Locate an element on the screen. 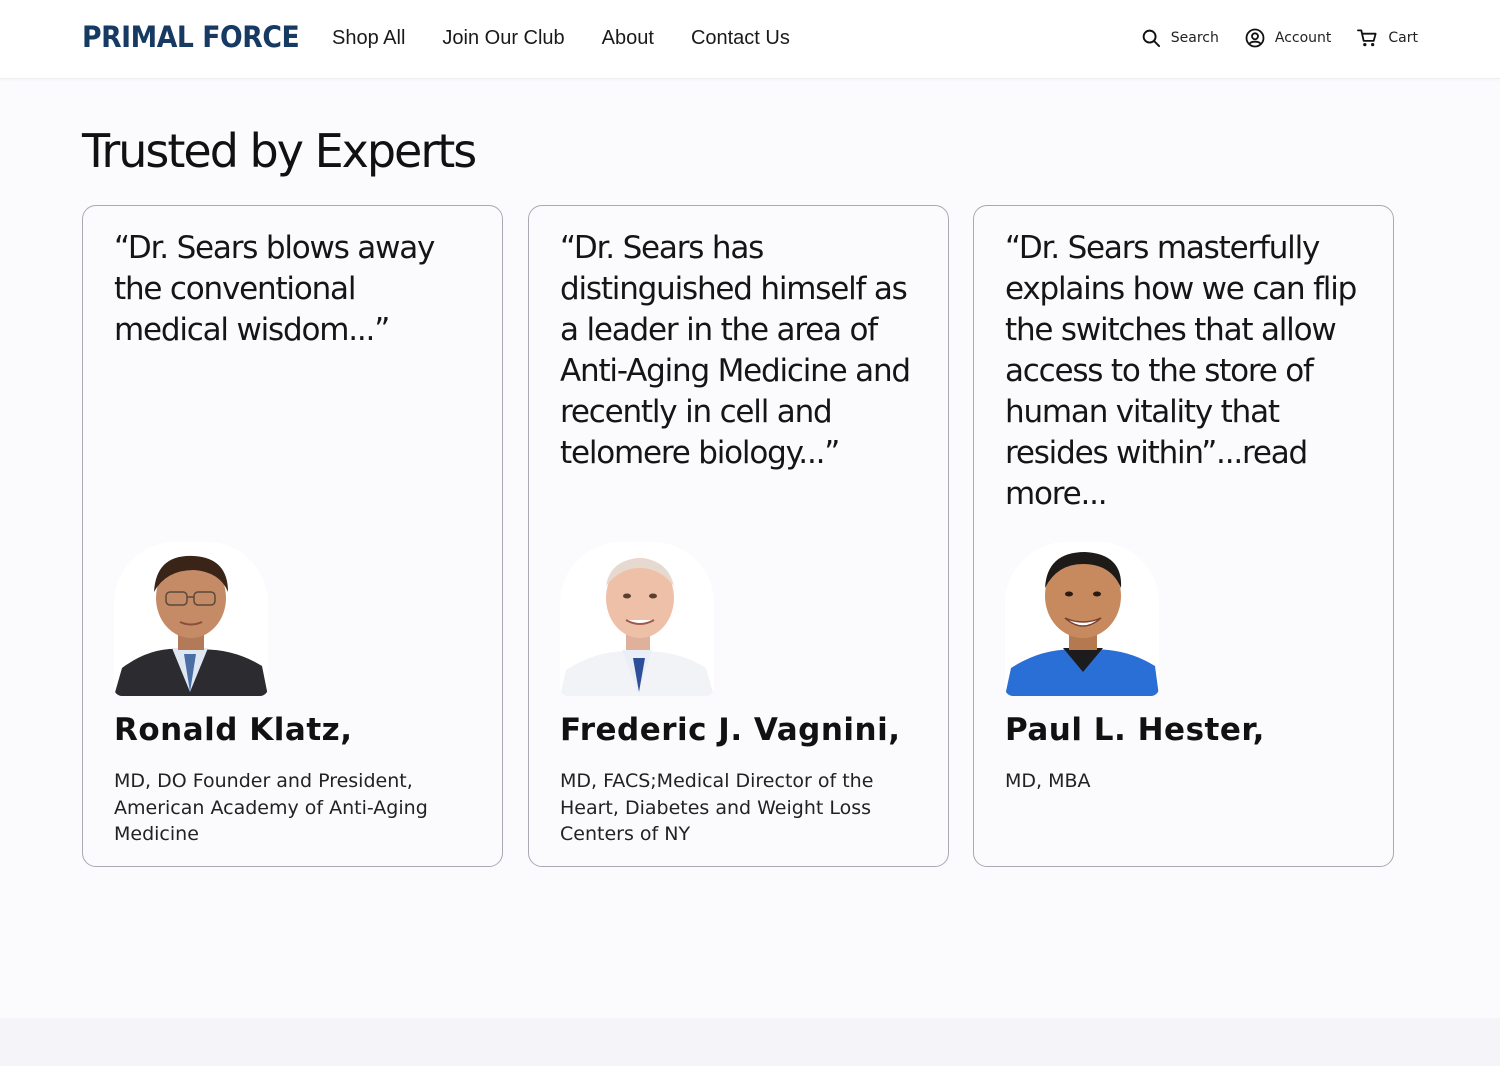 The image size is (1500, 1066). portrait-blue-scrubs-image is located at coordinates (1082, 619).